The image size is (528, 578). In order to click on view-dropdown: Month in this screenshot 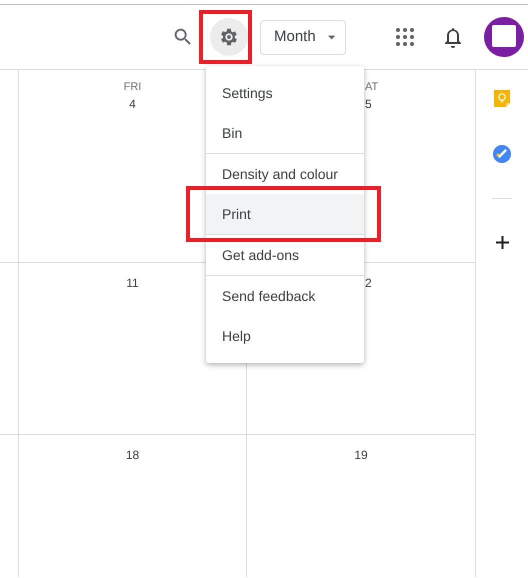, I will do `click(303, 37)`.